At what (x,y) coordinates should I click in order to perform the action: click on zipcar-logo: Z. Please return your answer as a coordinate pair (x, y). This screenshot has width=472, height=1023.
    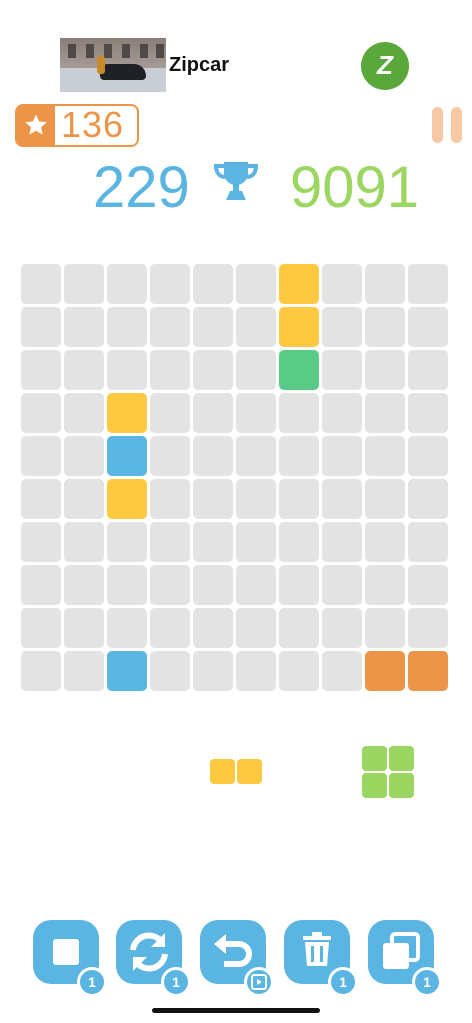
    Looking at the image, I should click on (385, 66).